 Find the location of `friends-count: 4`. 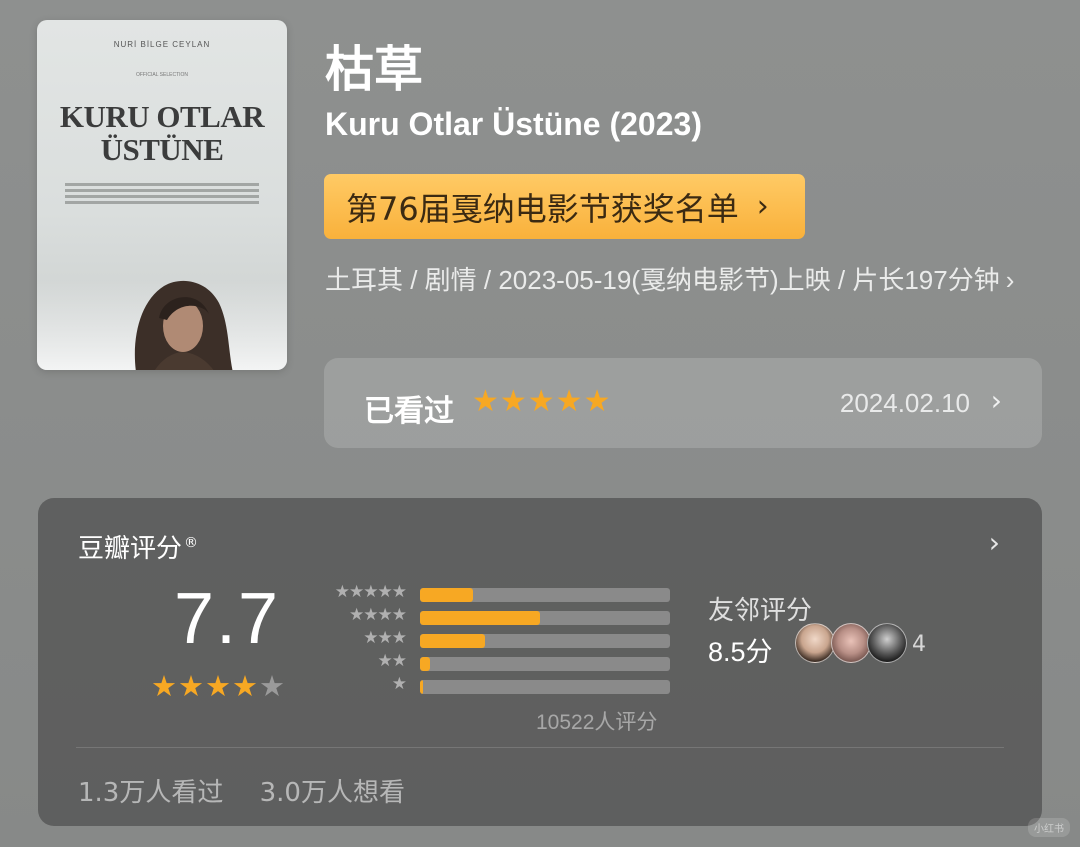

friends-count: 4 is located at coordinates (919, 644).